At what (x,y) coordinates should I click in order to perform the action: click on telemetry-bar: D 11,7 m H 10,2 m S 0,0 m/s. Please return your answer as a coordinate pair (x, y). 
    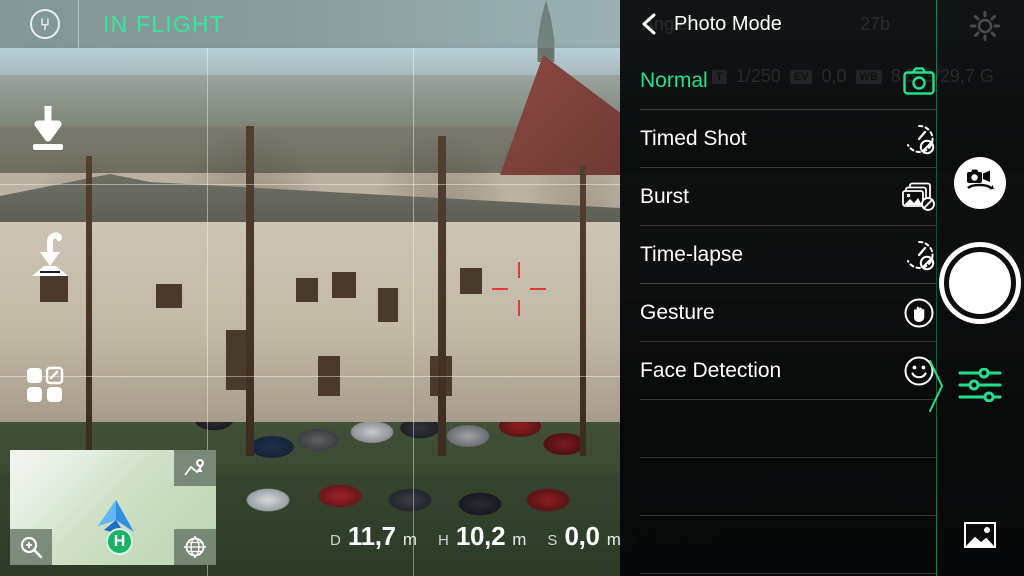
    Looking at the image, I should click on (489, 540).